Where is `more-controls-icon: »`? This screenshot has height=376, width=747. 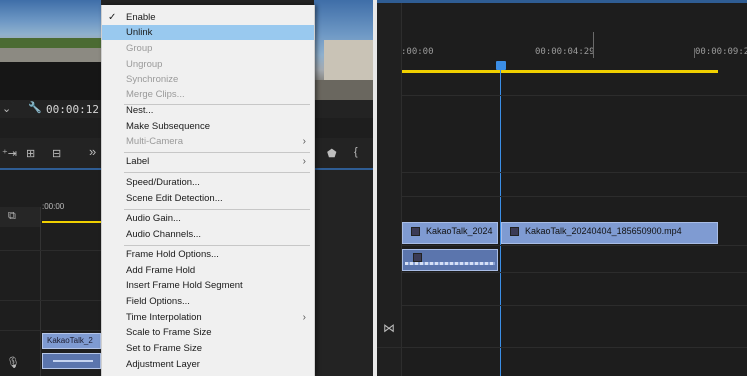 more-controls-icon: » is located at coordinates (92, 151).